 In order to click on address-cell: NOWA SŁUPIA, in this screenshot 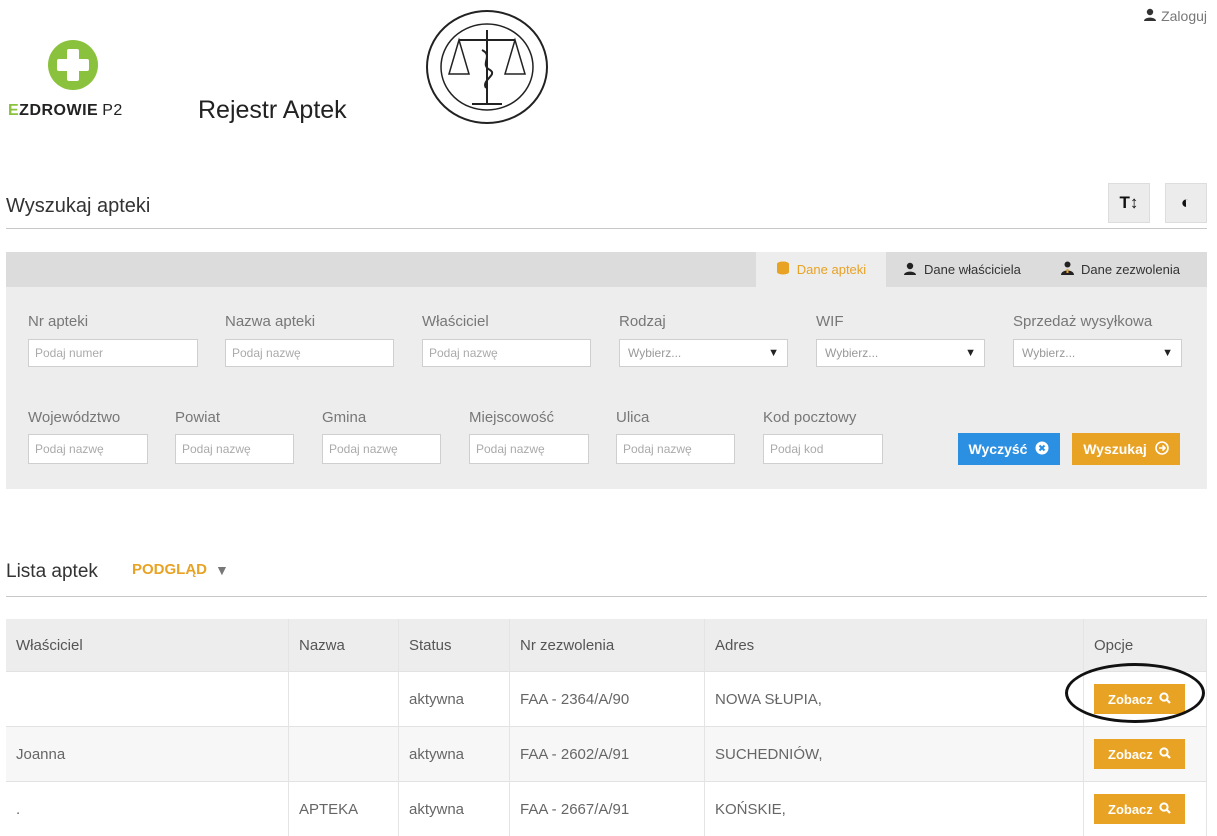, I will do `click(894, 699)`.